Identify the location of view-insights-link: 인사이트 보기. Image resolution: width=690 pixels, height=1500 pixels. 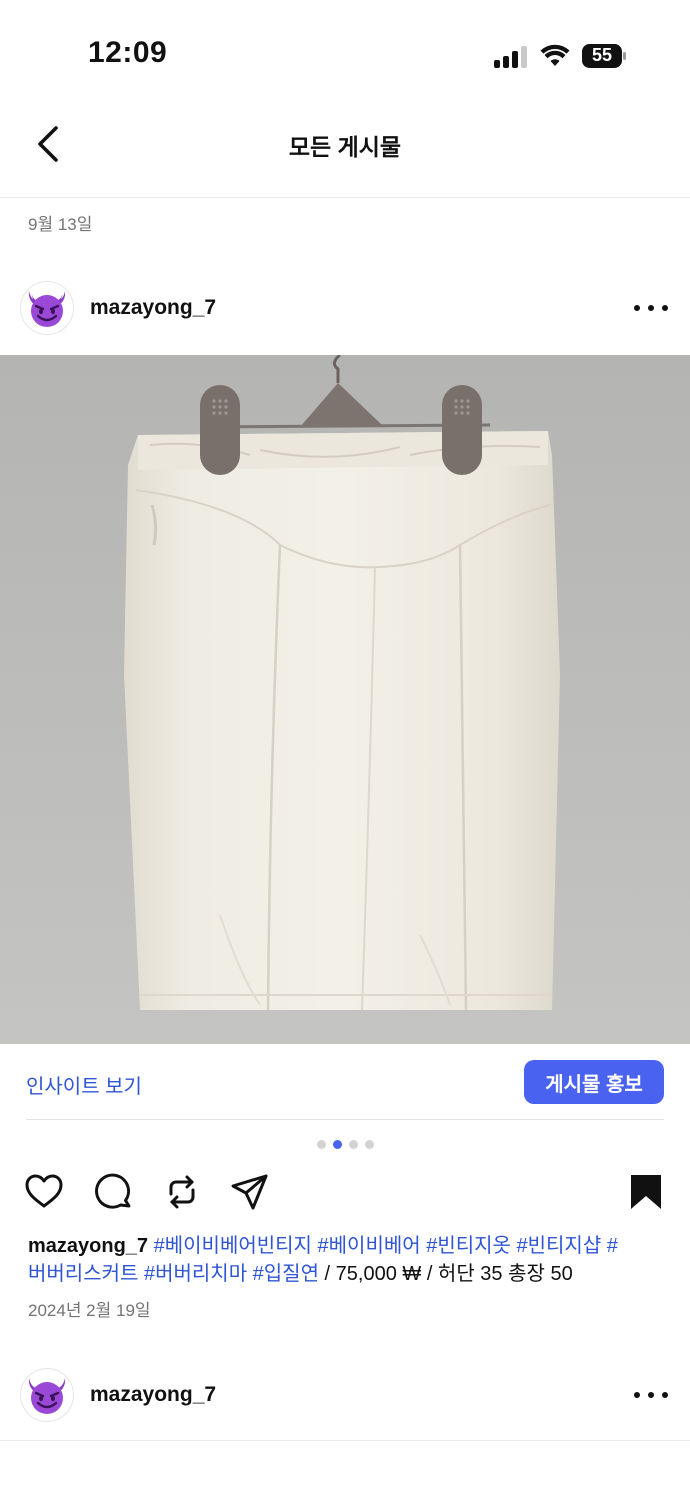
(84, 1084).